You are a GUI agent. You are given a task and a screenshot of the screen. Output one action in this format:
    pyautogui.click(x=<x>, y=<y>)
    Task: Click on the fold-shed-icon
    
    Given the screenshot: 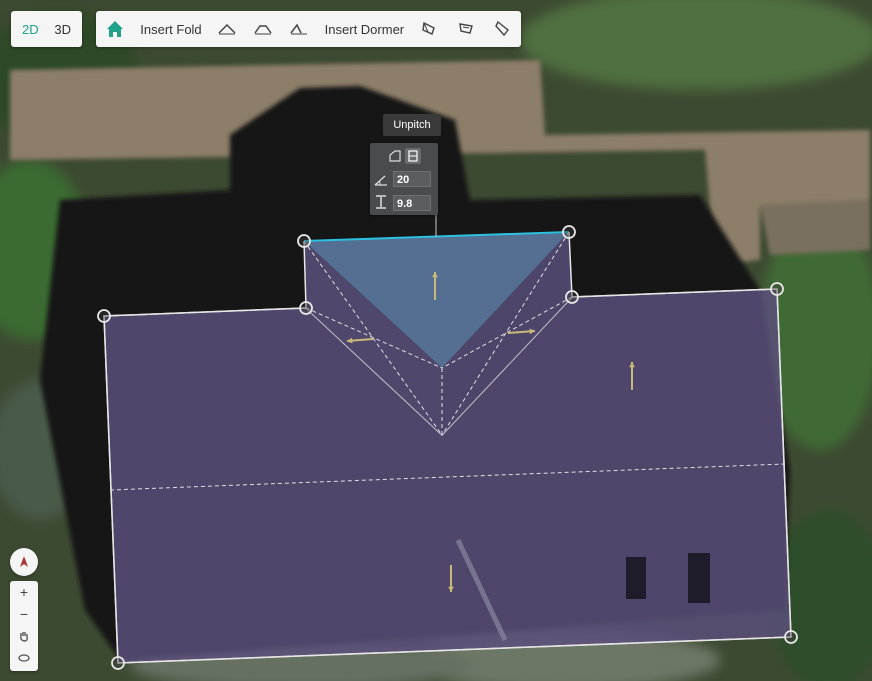 What is the action you would take?
    pyautogui.click(x=299, y=29)
    